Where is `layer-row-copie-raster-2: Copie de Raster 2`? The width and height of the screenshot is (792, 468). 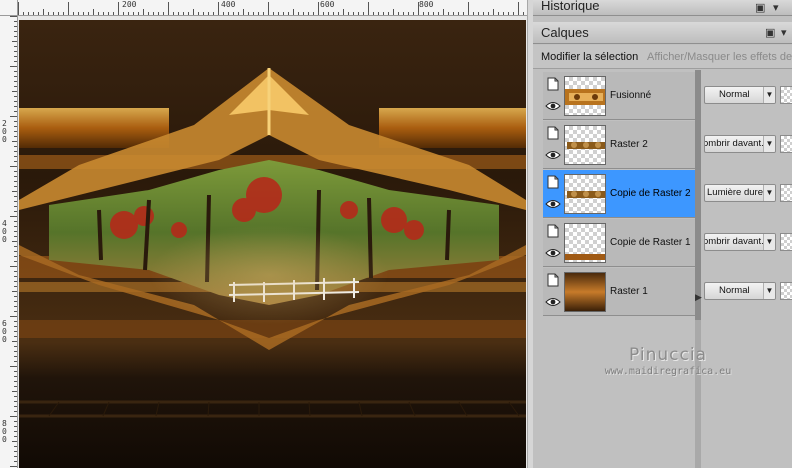
layer-row-copie-raster-2: Copie de Raster 2 is located at coordinates (619, 194).